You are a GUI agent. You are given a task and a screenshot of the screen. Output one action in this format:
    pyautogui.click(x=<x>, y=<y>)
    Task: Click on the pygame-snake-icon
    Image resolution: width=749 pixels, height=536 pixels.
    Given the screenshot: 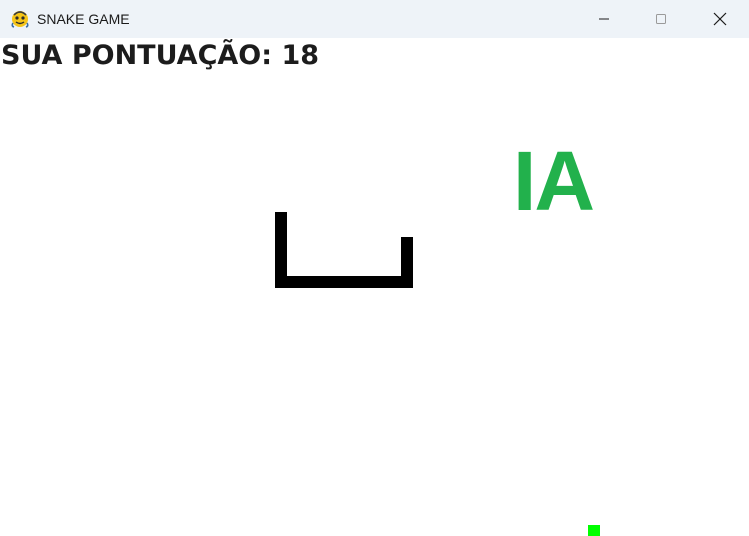 What is the action you would take?
    pyautogui.click(x=20, y=18)
    